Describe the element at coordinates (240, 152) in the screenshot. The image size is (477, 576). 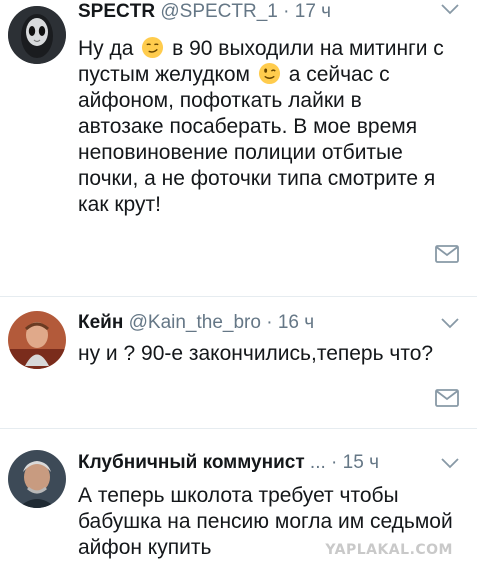
I see `text-line: неповиновение полиции отбитые` at that location.